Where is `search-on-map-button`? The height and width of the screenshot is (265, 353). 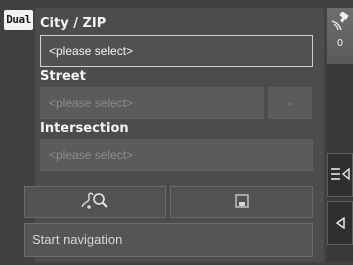
search-on-map-button is located at coordinates (95, 202).